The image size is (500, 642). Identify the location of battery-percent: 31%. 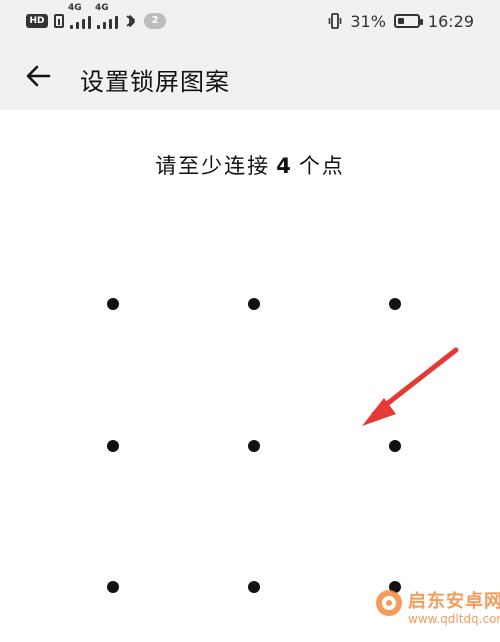
(368, 21).